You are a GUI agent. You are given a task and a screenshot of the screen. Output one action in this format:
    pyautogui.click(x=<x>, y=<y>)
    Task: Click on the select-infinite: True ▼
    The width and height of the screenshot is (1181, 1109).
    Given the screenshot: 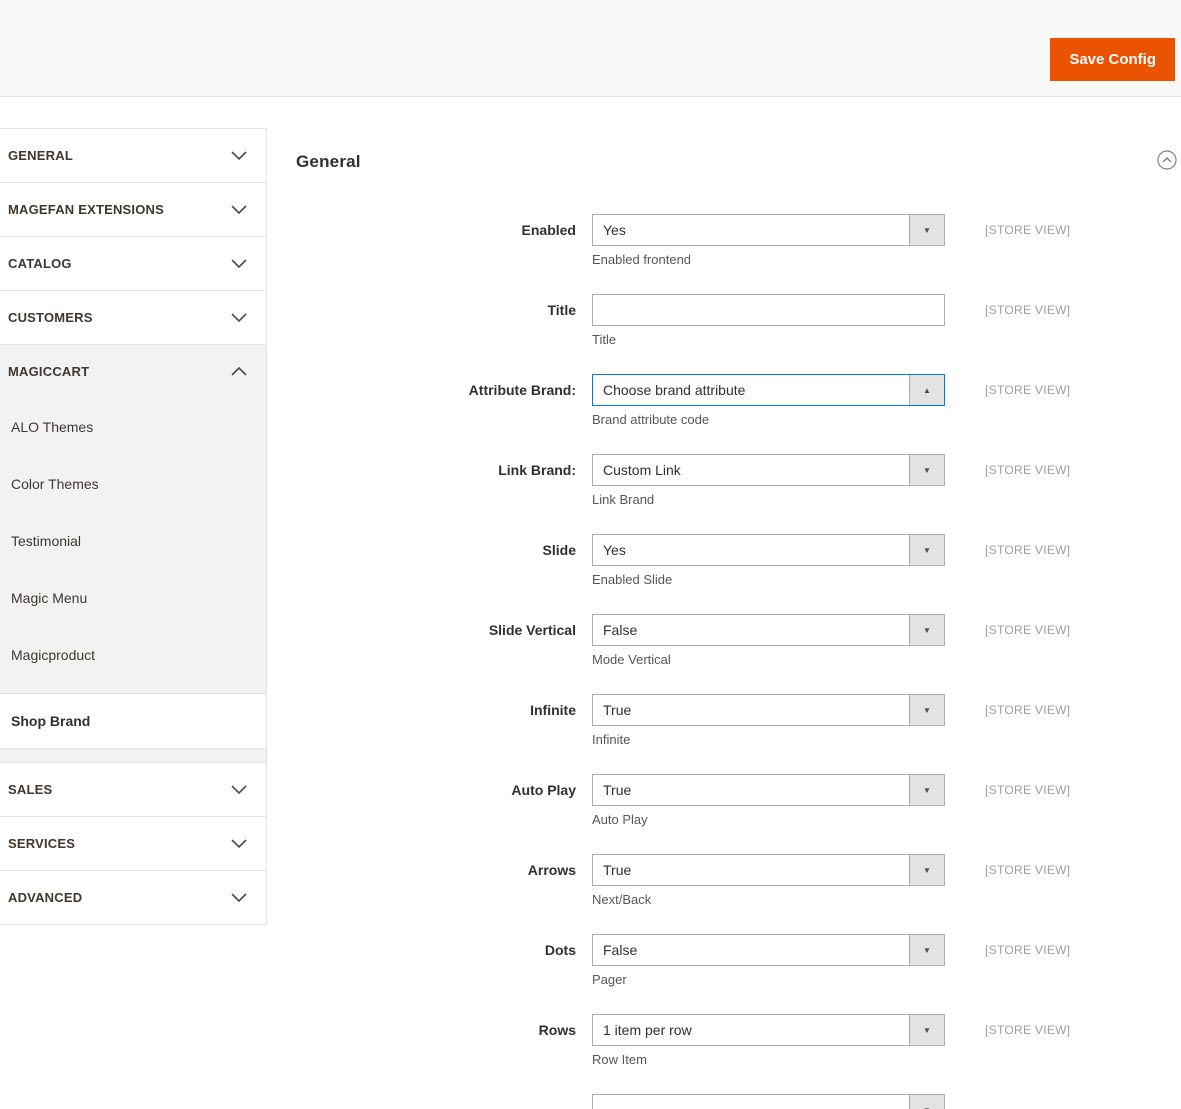 What is the action you would take?
    pyautogui.click(x=768, y=710)
    